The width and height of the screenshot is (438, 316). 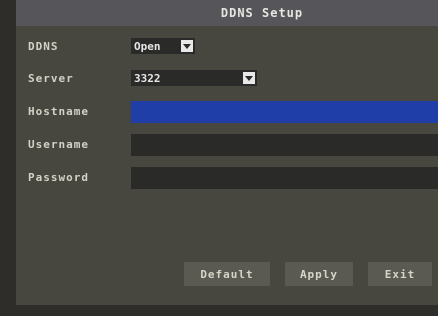 I want to click on ddns-select-value: Open, so click(x=147, y=46).